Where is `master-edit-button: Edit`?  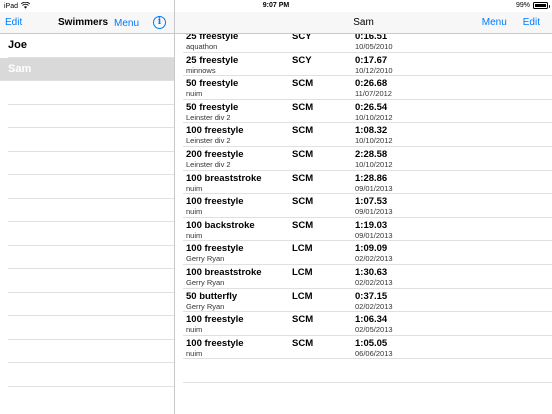
master-edit-button: Edit is located at coordinates (13, 22).